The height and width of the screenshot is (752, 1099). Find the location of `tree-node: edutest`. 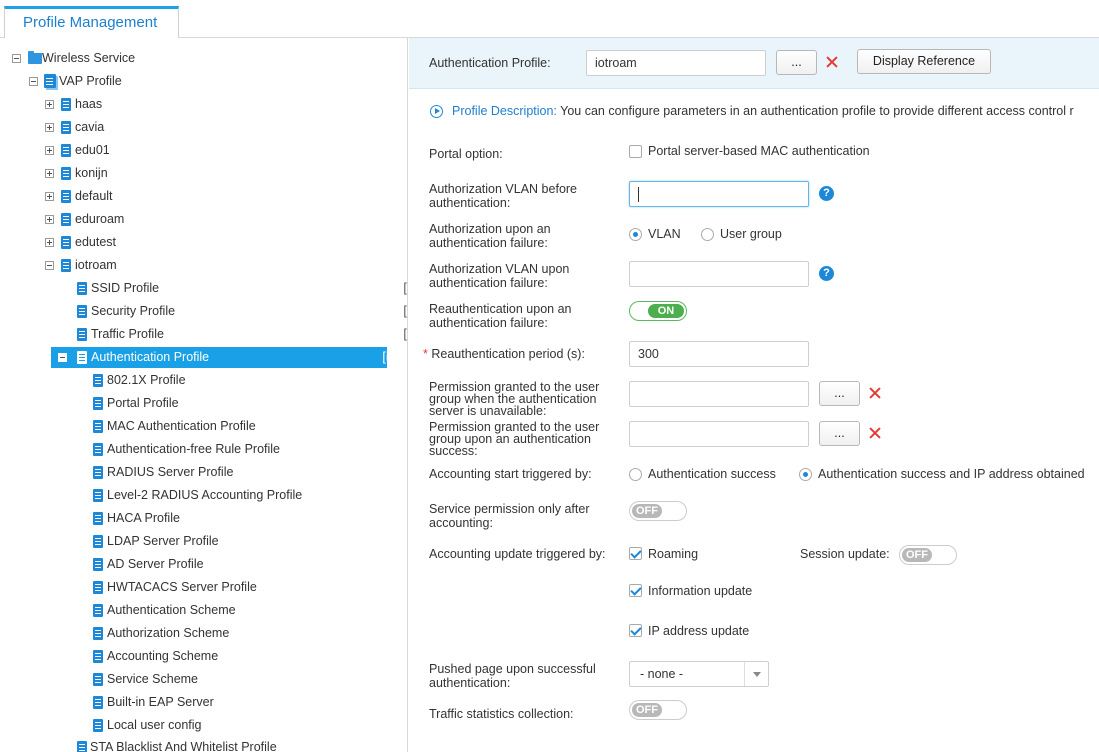

tree-node: edutest is located at coordinates (213, 242).